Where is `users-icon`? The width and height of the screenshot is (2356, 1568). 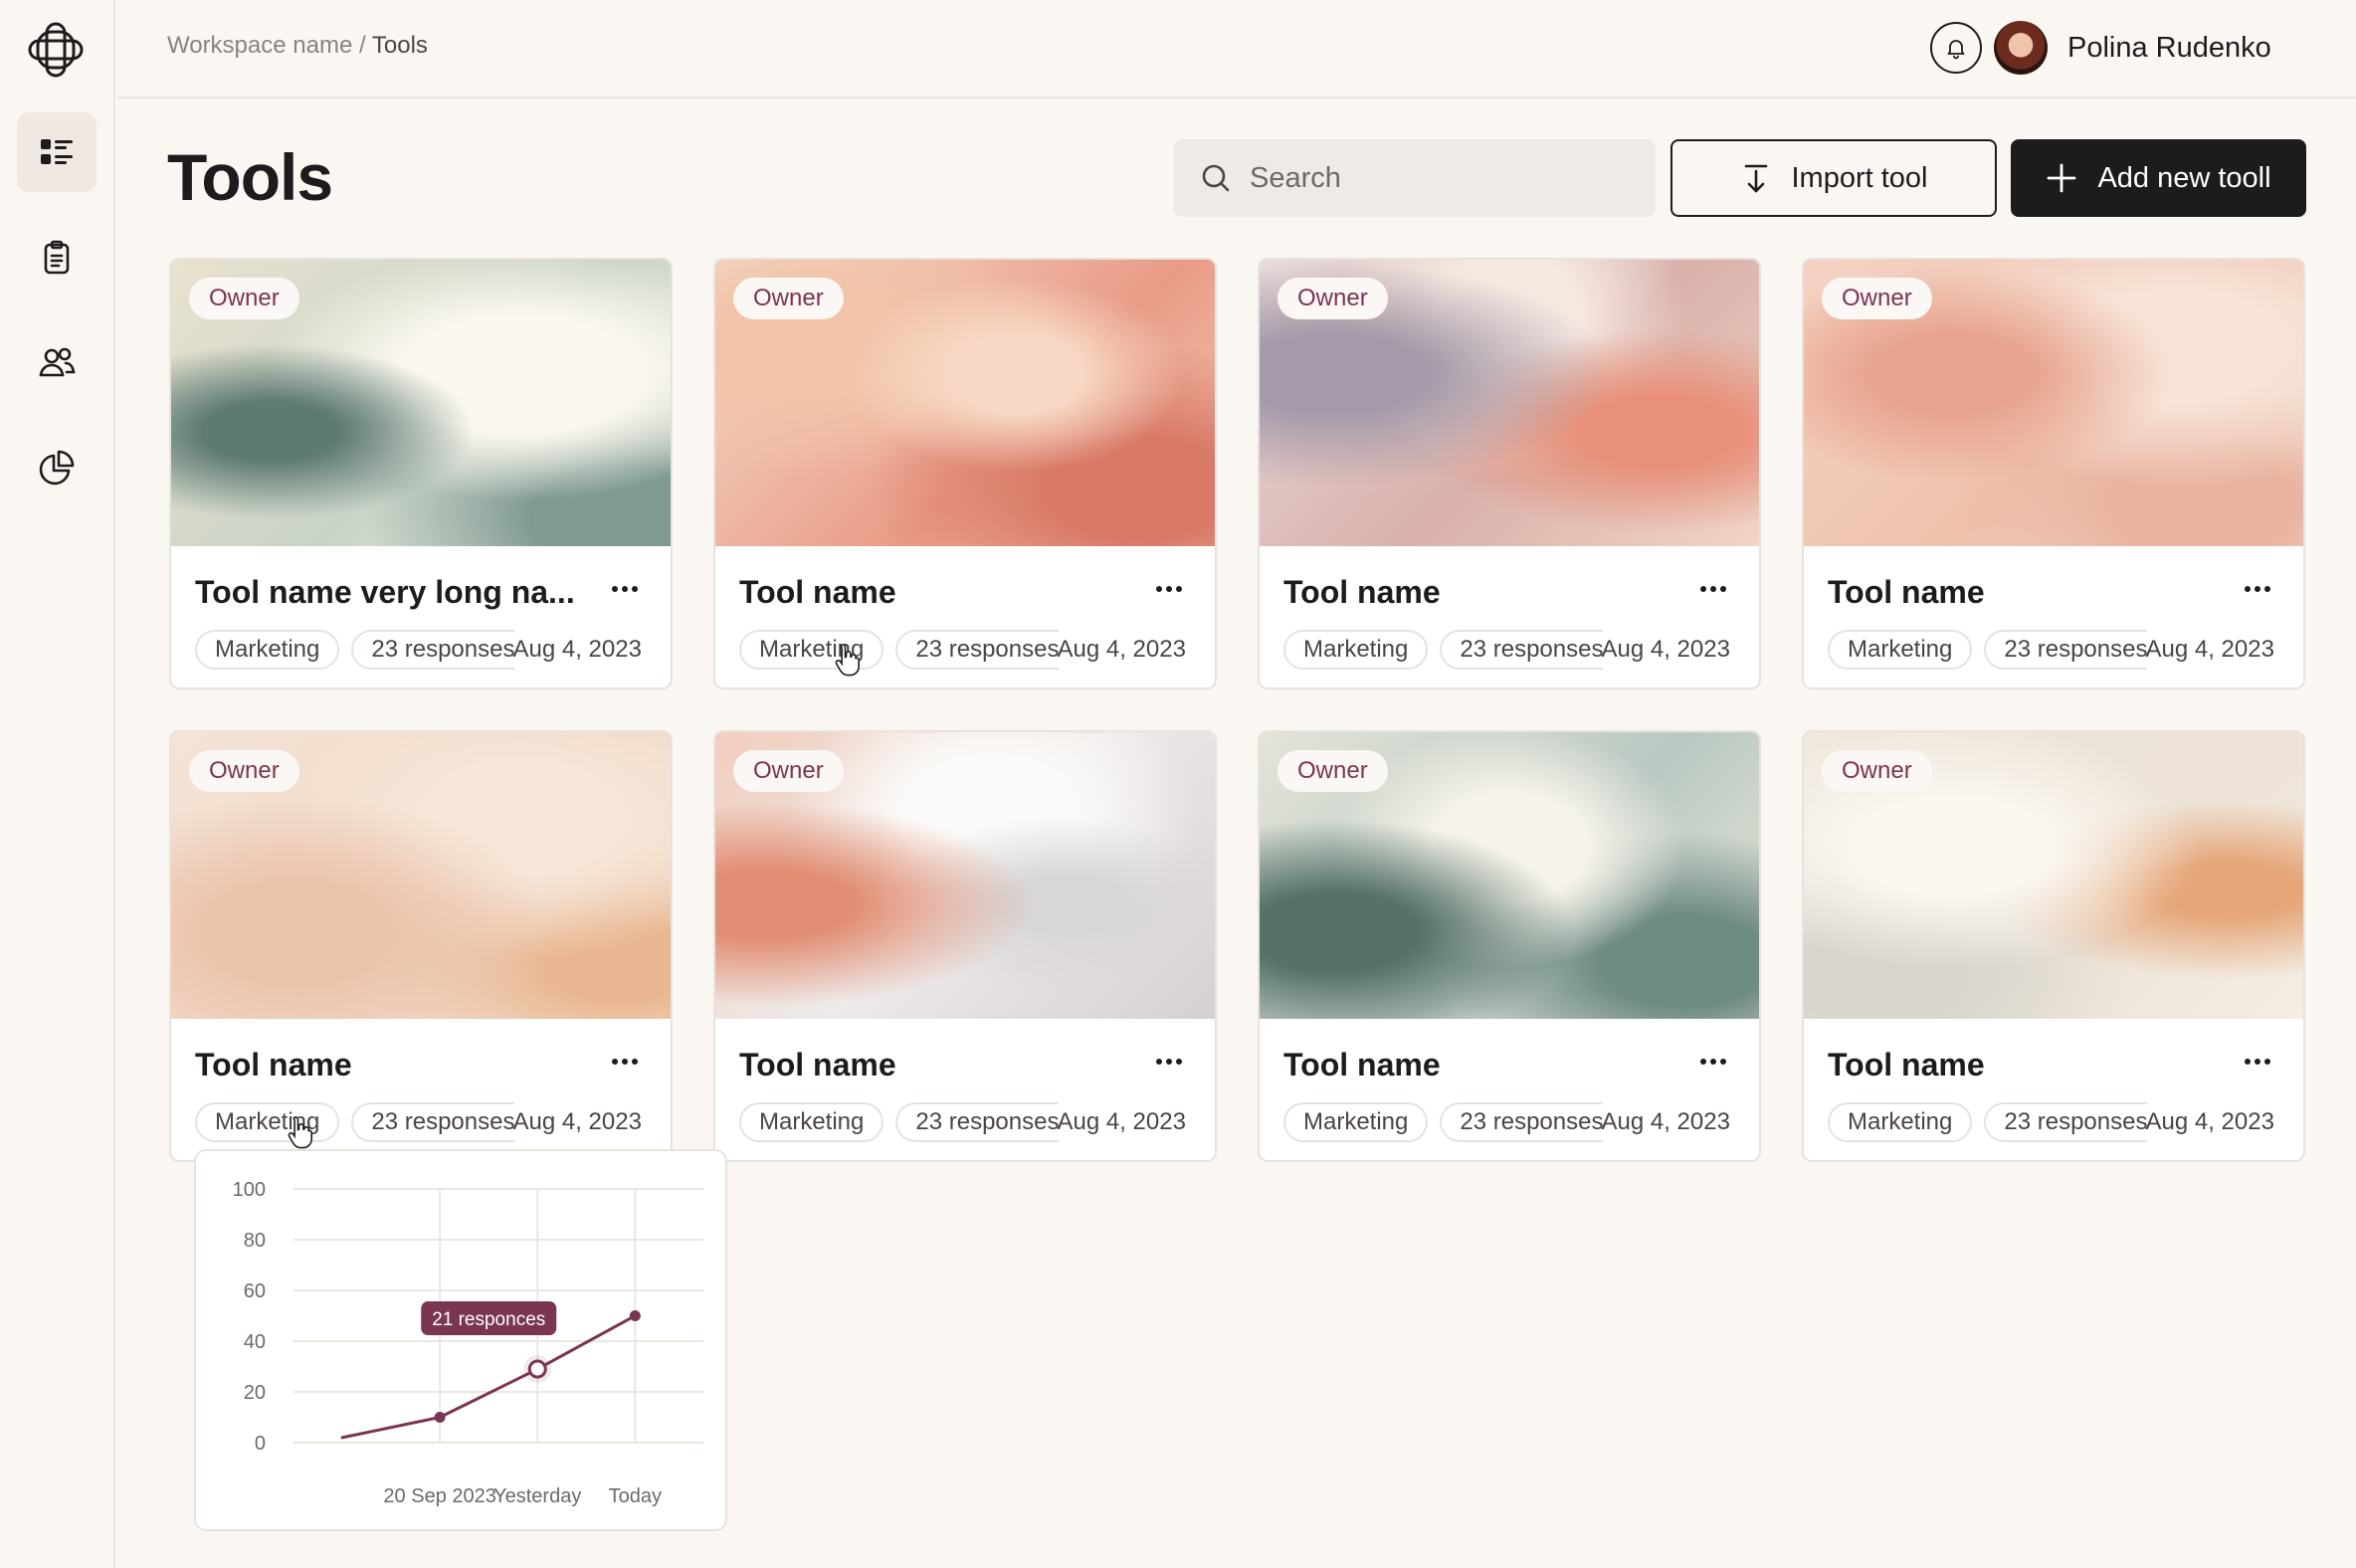
users-icon is located at coordinates (57, 362).